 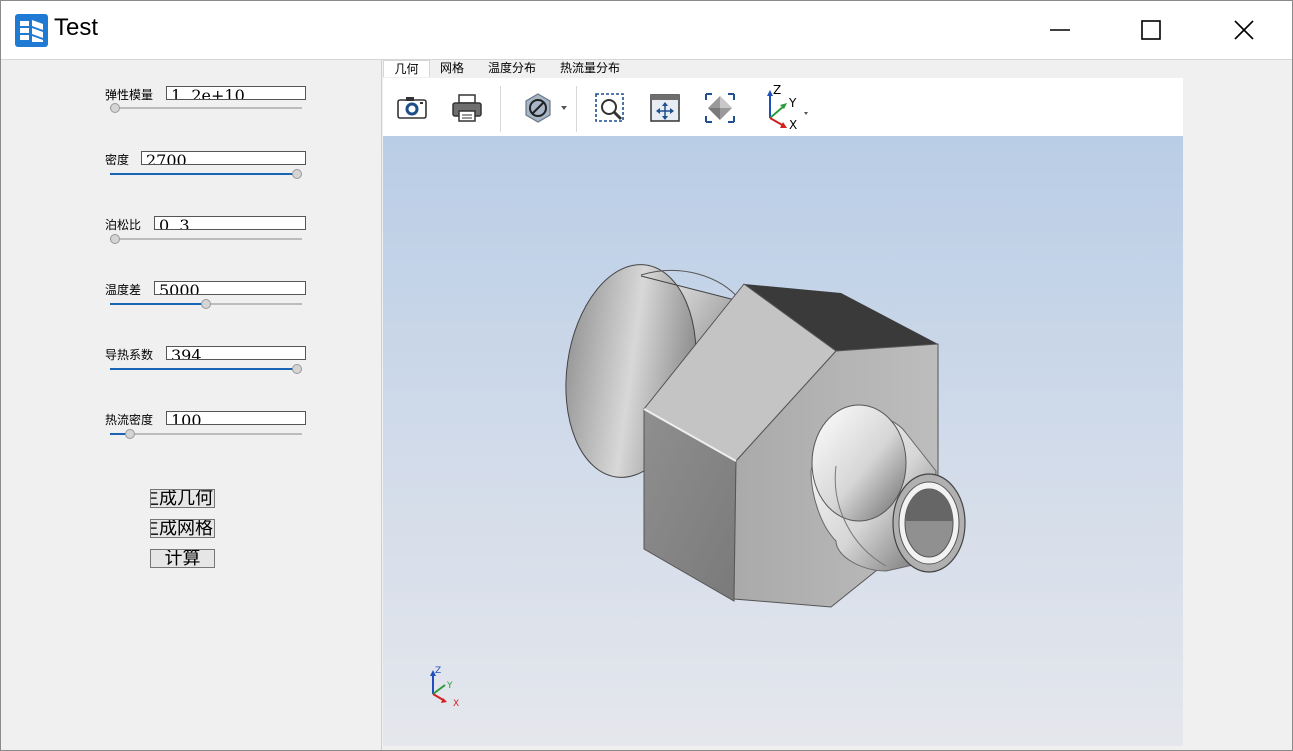 What do you see at coordinates (765, 436) in the screenshot?
I see `model-view` at bounding box center [765, 436].